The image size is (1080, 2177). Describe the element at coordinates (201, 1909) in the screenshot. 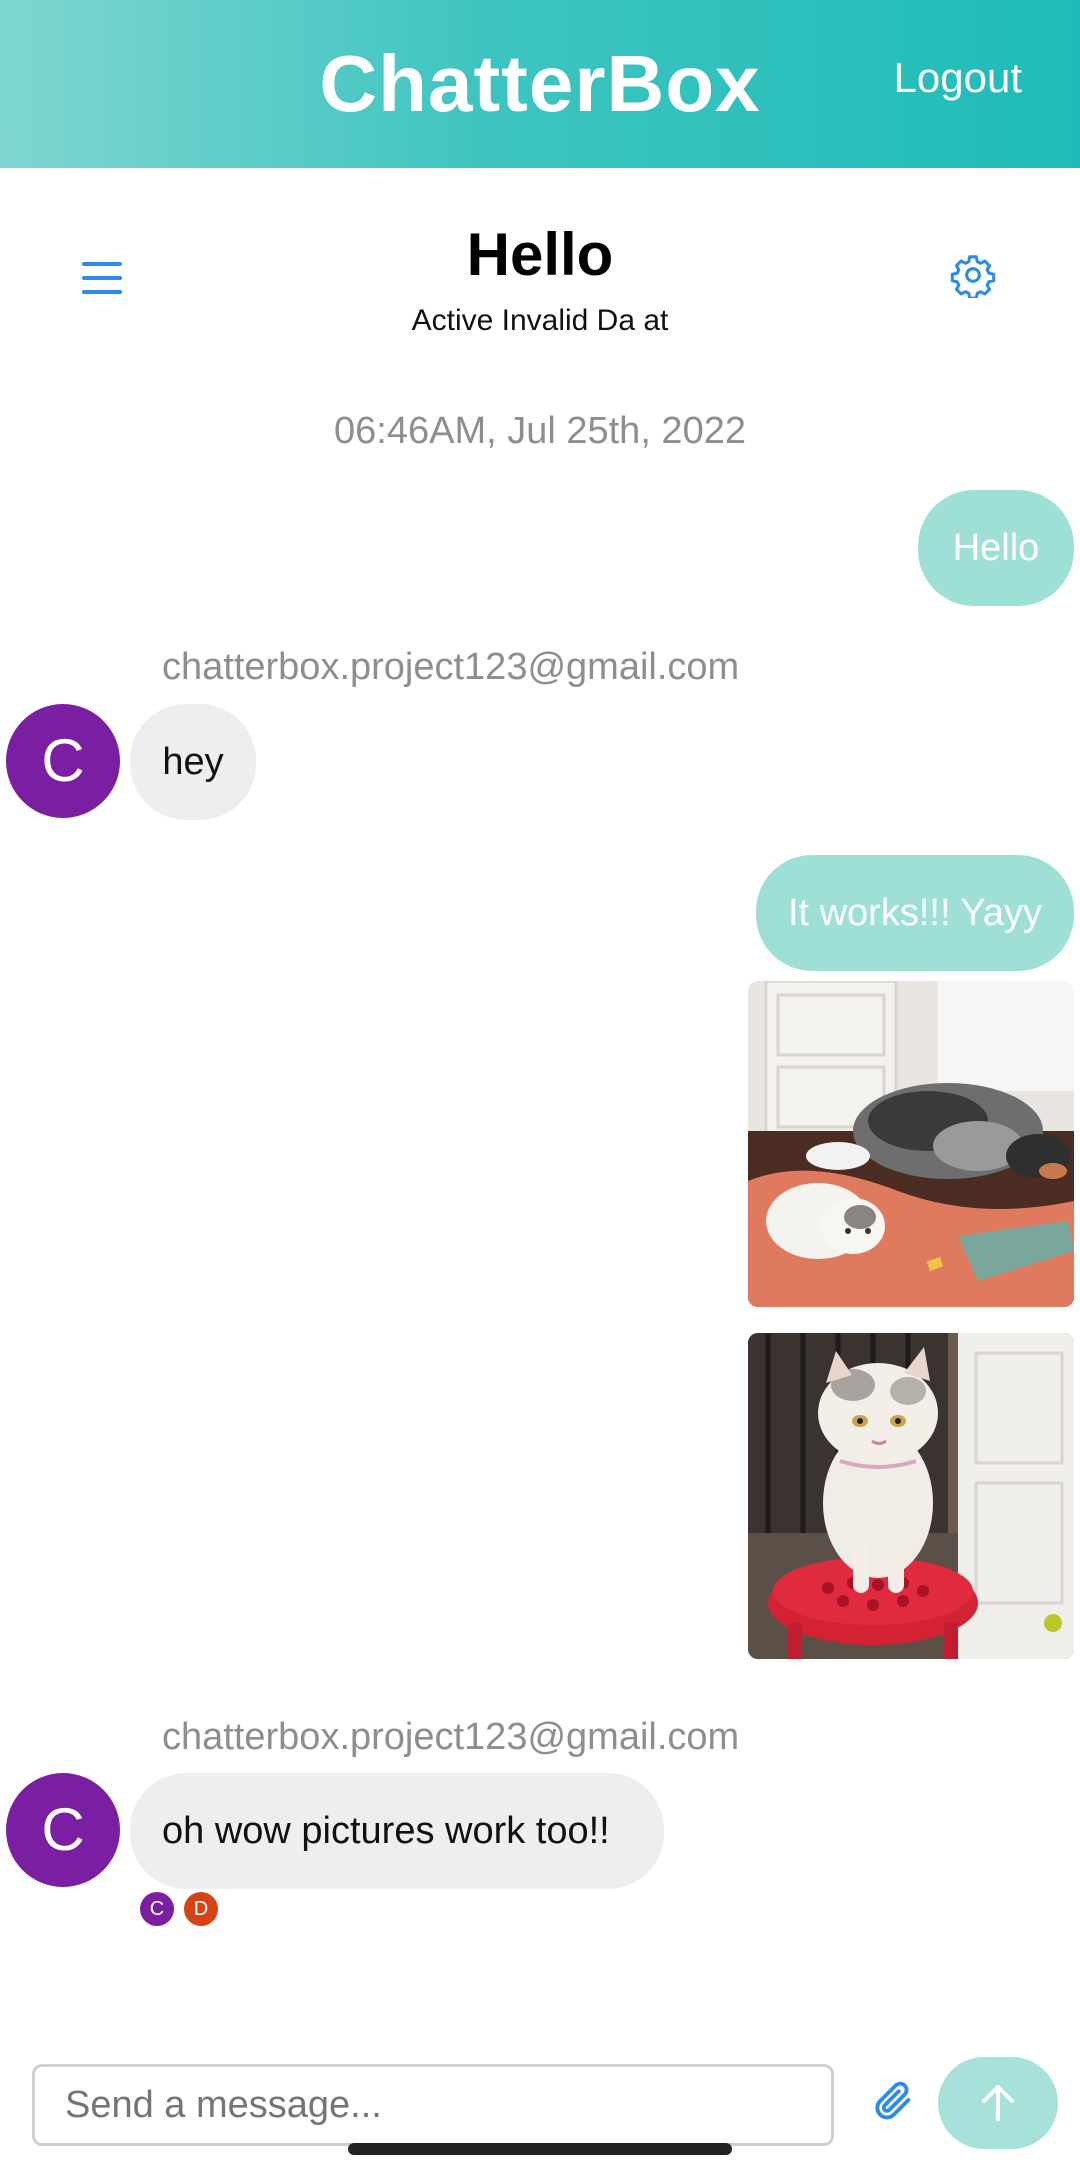

I see `read-receipt-avatar: D` at that location.